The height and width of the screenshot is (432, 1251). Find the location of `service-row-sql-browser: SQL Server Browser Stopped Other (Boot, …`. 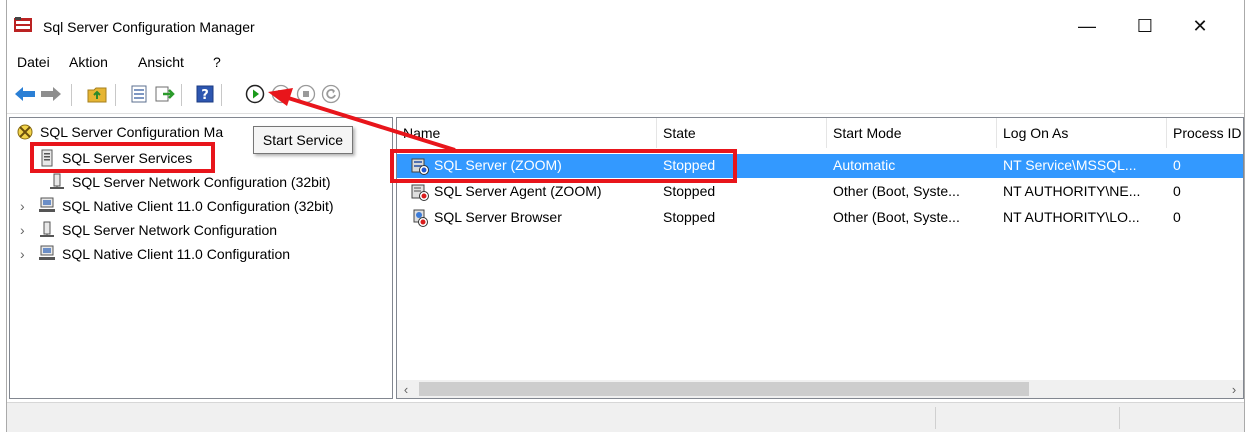

service-row-sql-browser: SQL Server Browser Stopped Other (Boot, … is located at coordinates (820, 218).